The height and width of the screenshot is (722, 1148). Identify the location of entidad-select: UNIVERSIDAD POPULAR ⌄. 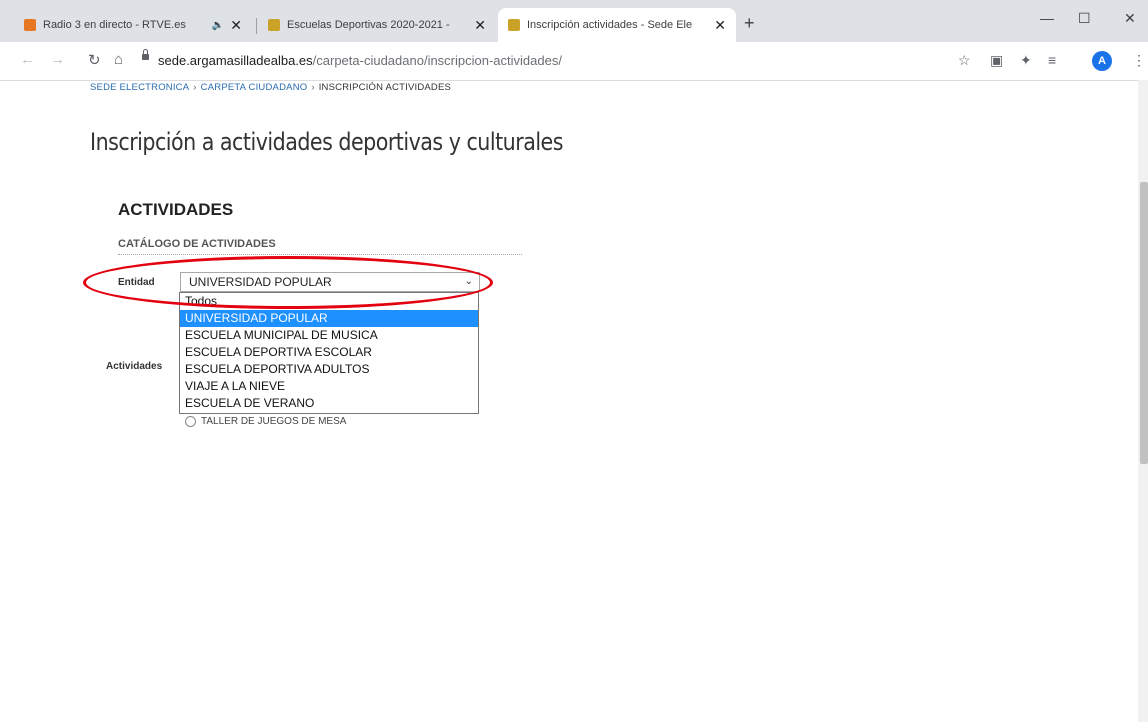
(330, 282).